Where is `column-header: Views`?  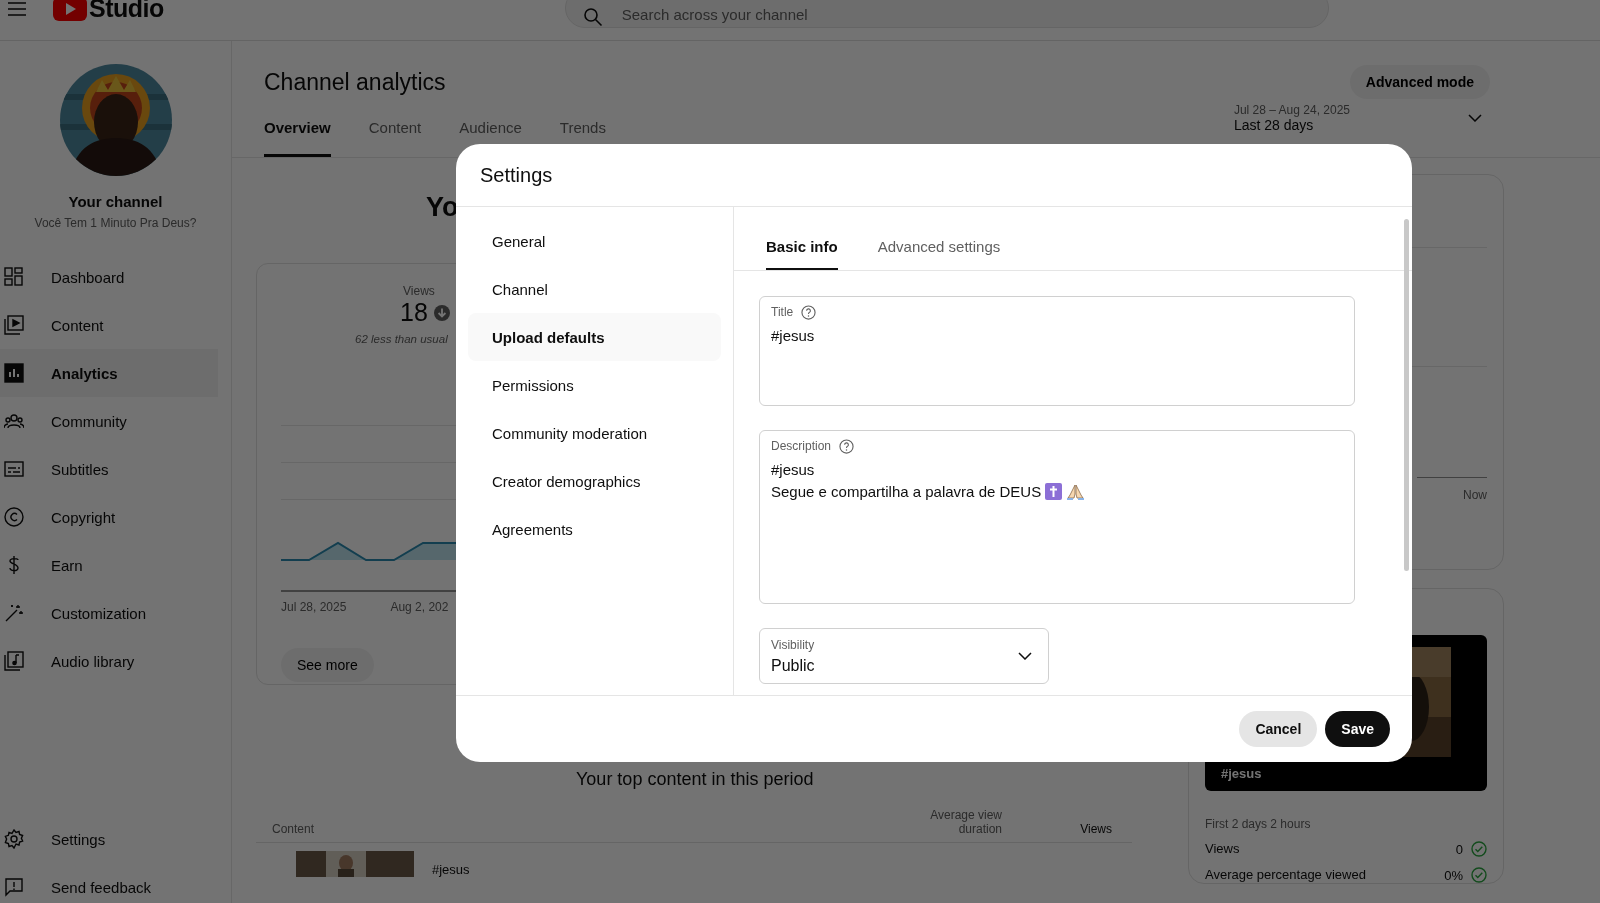
column-header: Views is located at coordinates (1095, 829).